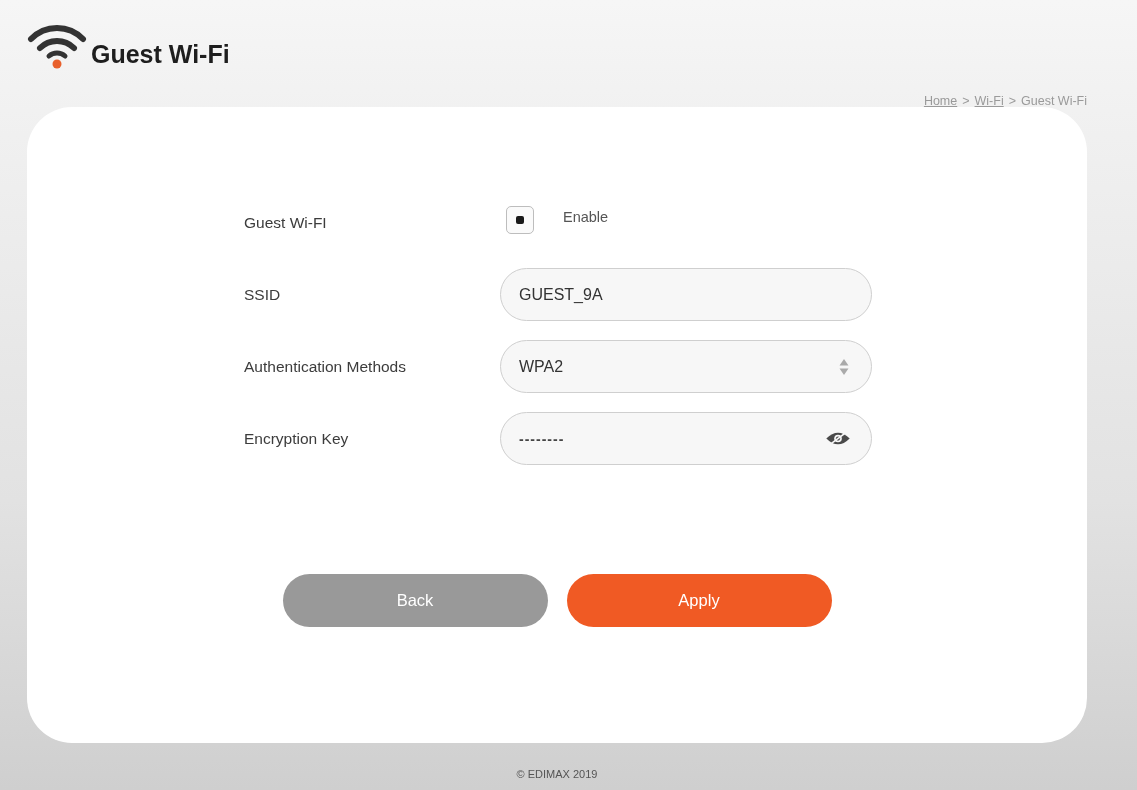 This screenshot has height=790, width=1137. Describe the element at coordinates (586, 217) in the screenshot. I see `checkbox-label: Enable` at that location.